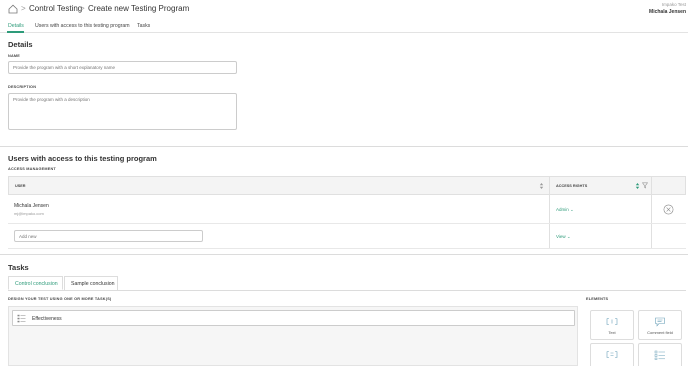  I want to click on text-field-icon, so click(612, 321).